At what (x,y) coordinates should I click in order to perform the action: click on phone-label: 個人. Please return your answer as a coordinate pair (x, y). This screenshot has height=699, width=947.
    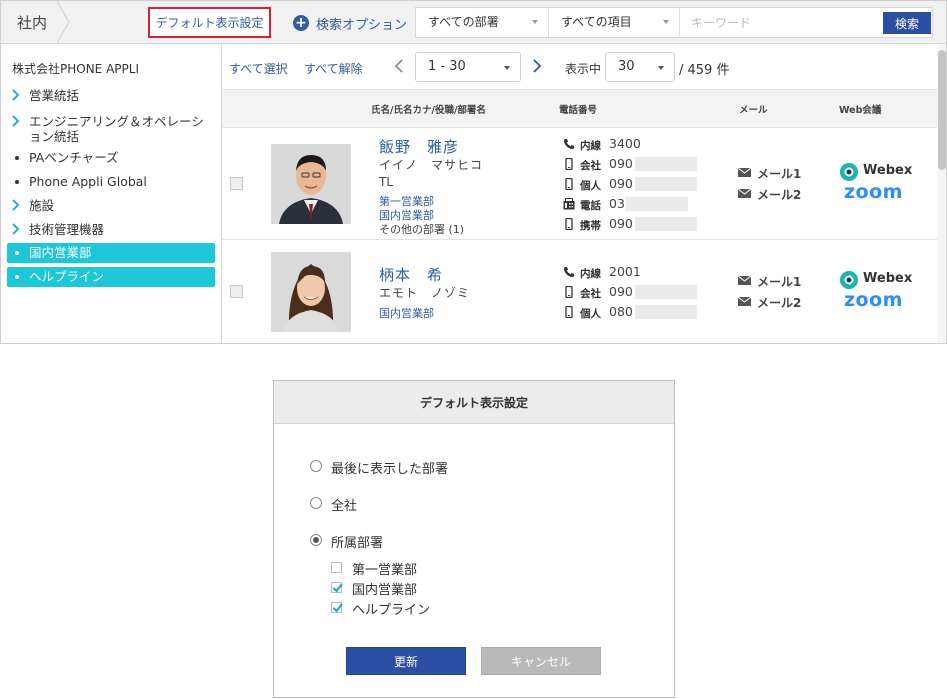
    Looking at the image, I should click on (590, 314).